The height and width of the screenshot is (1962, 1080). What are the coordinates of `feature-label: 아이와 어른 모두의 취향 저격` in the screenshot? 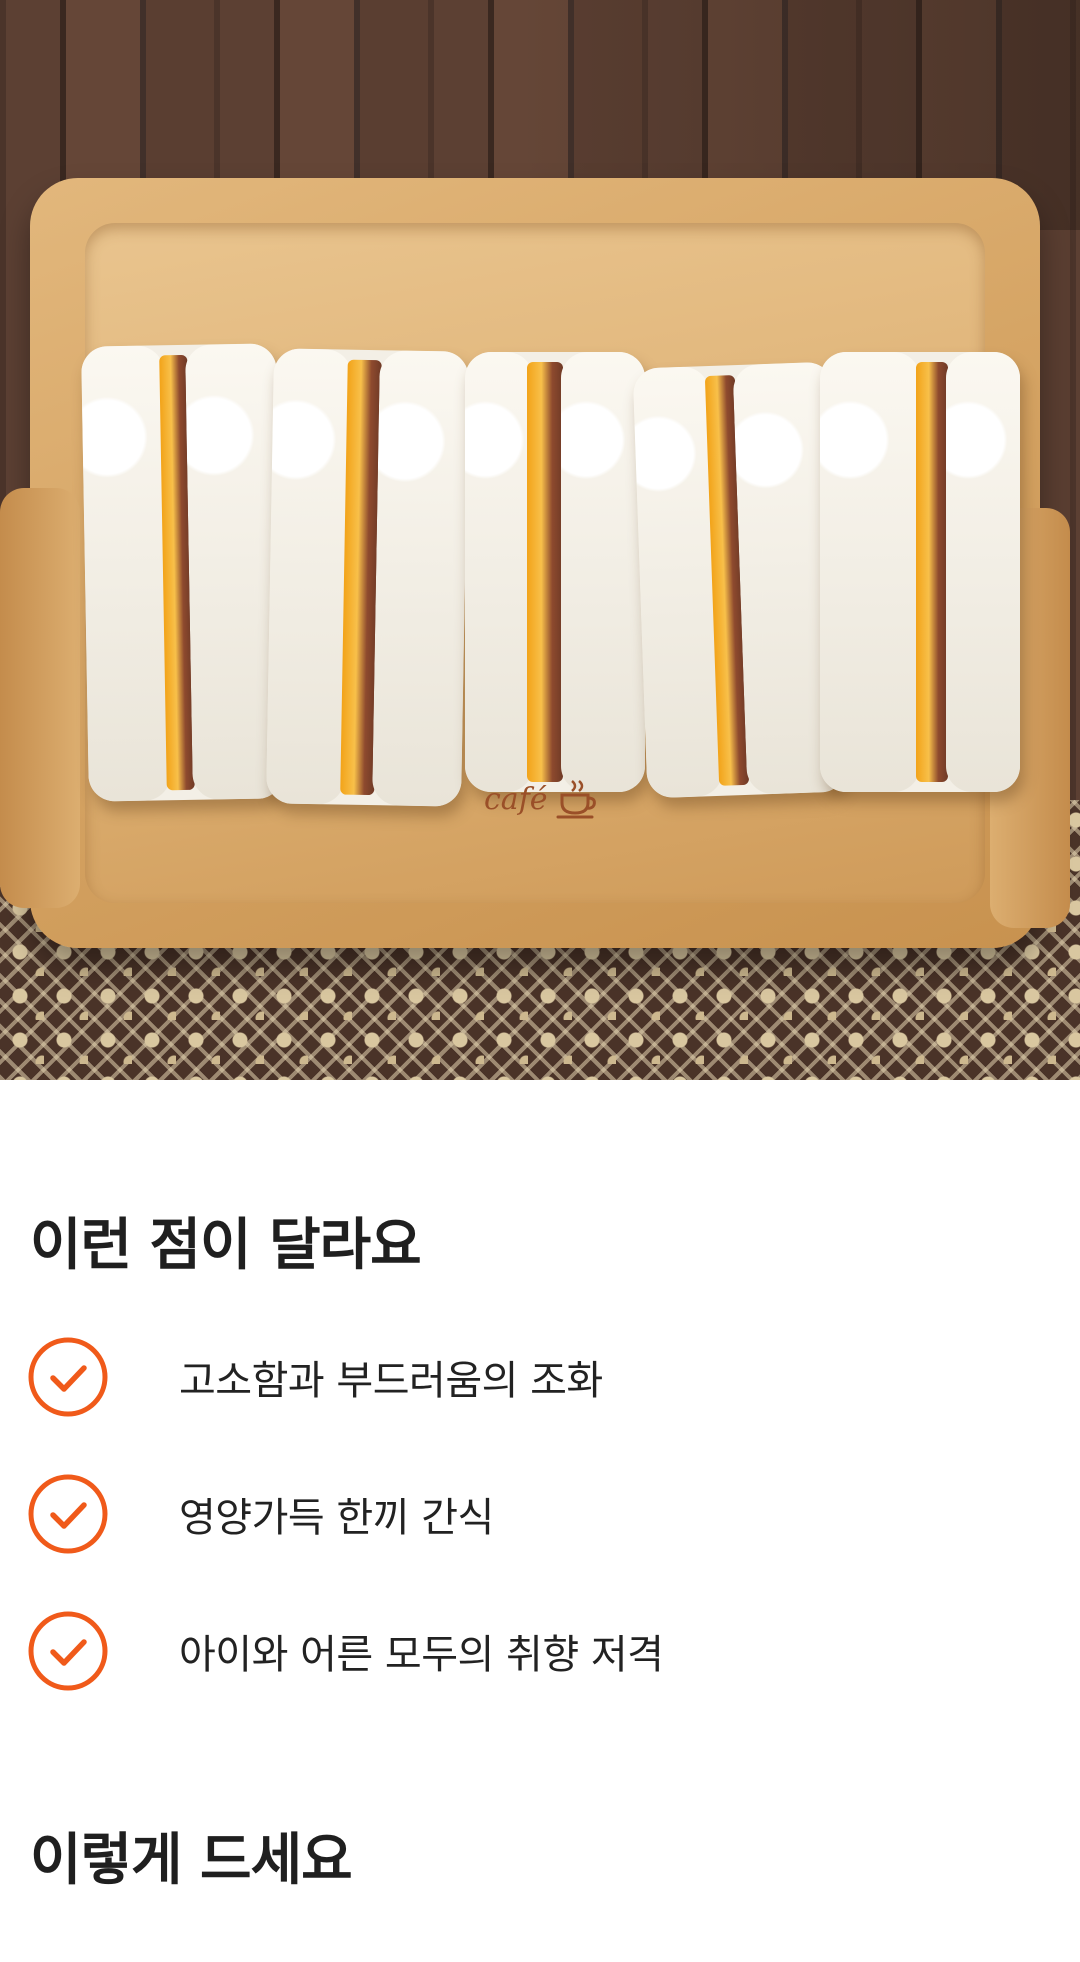 It's located at (421, 1655).